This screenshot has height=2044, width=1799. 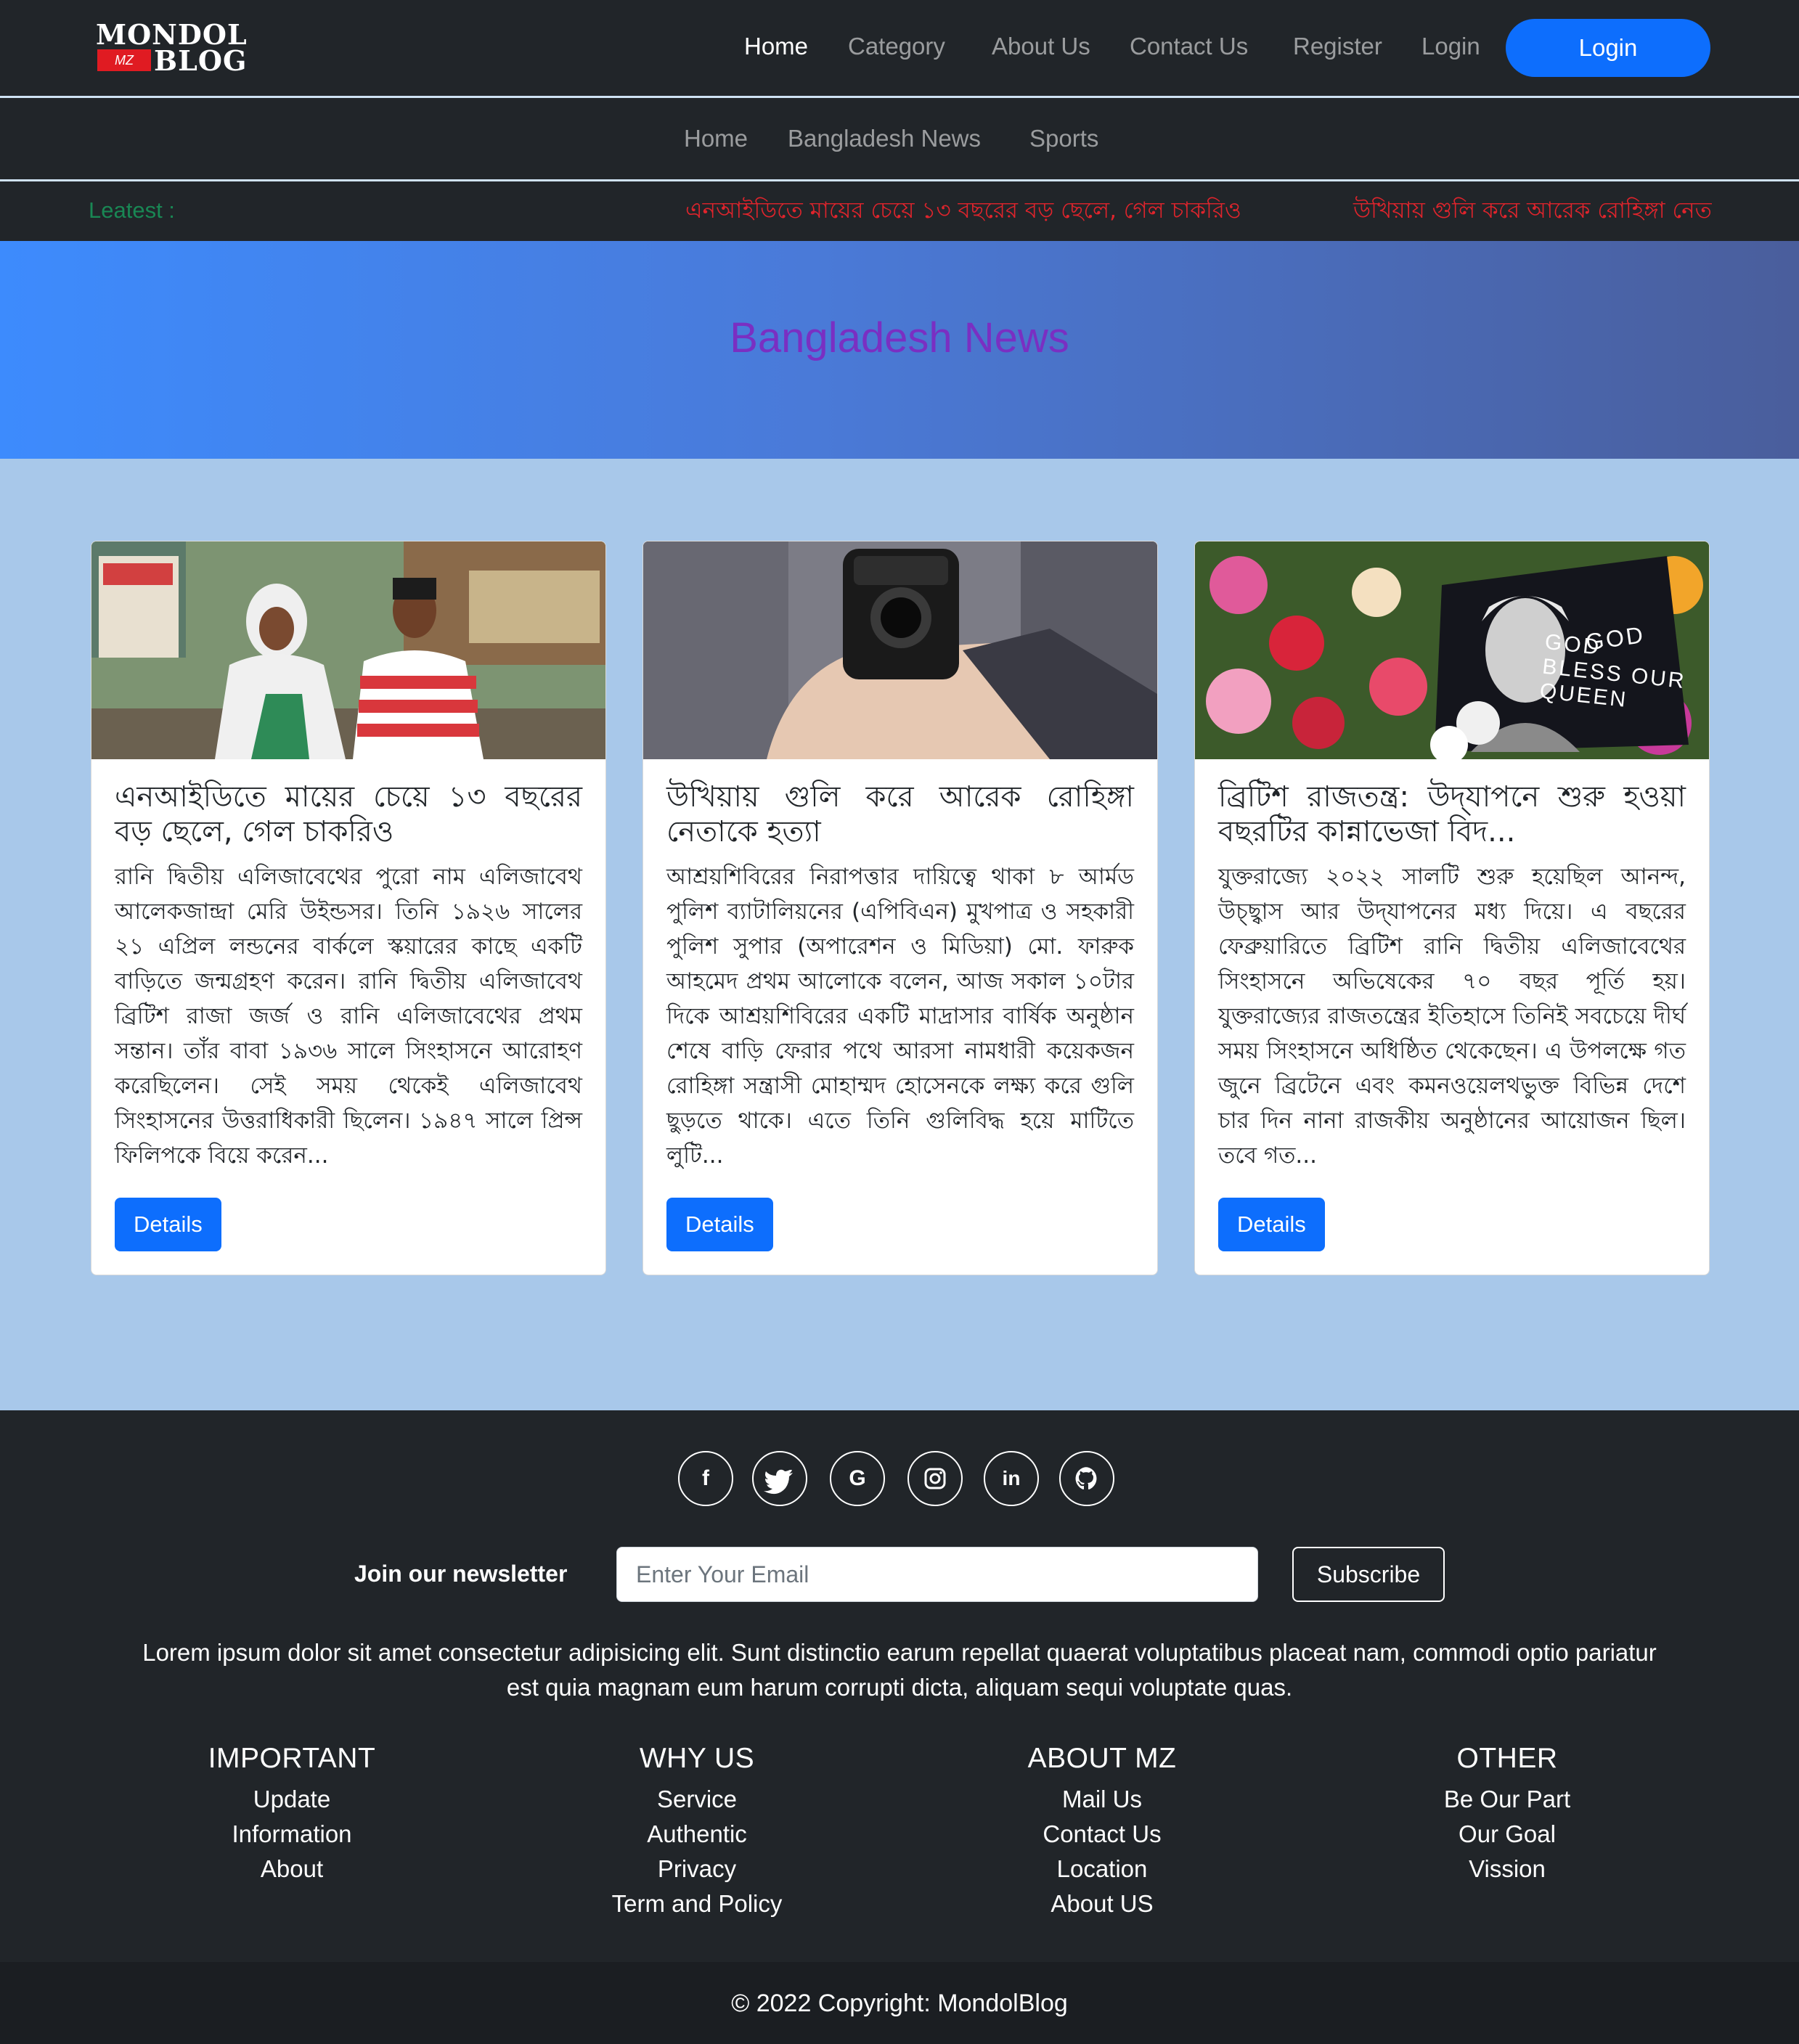 I want to click on facebook-icon: f, so click(x=705, y=1478).